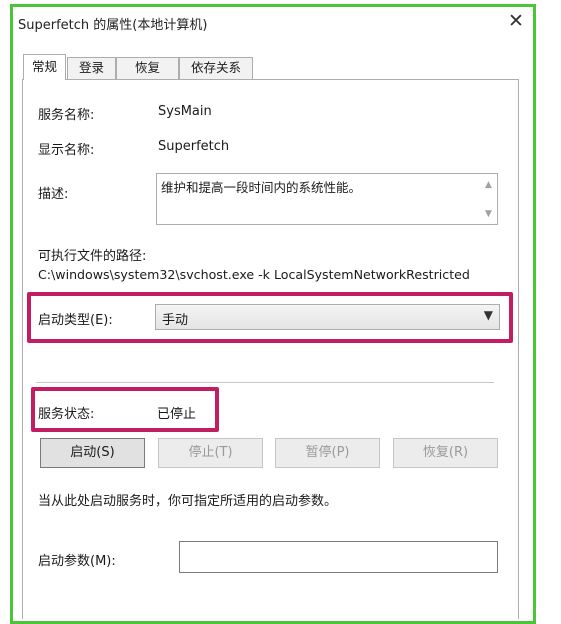  What do you see at coordinates (91, 68) in the screenshot?
I see `tab-logon: 登录` at bounding box center [91, 68].